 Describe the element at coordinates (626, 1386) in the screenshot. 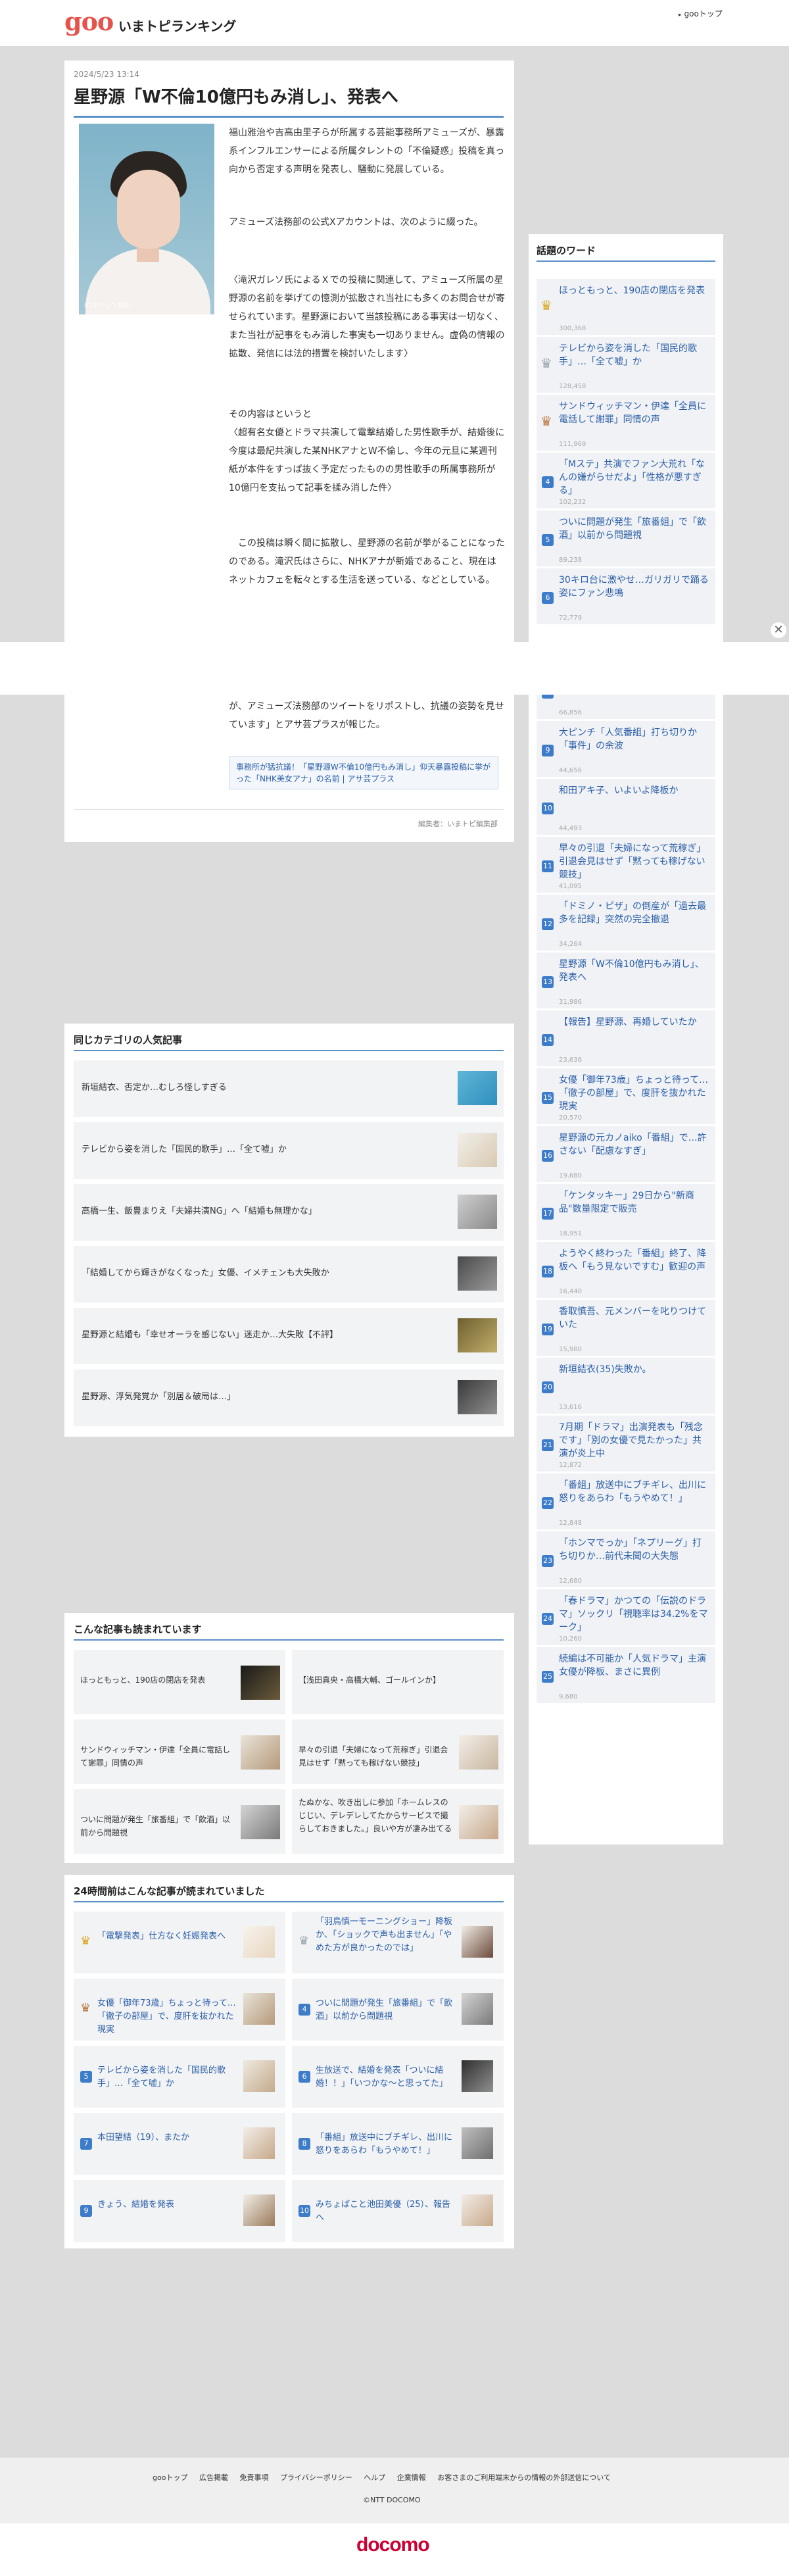

I see `trending-word-item: 20 新垣結衣(35)失敗か。 13,616` at that location.